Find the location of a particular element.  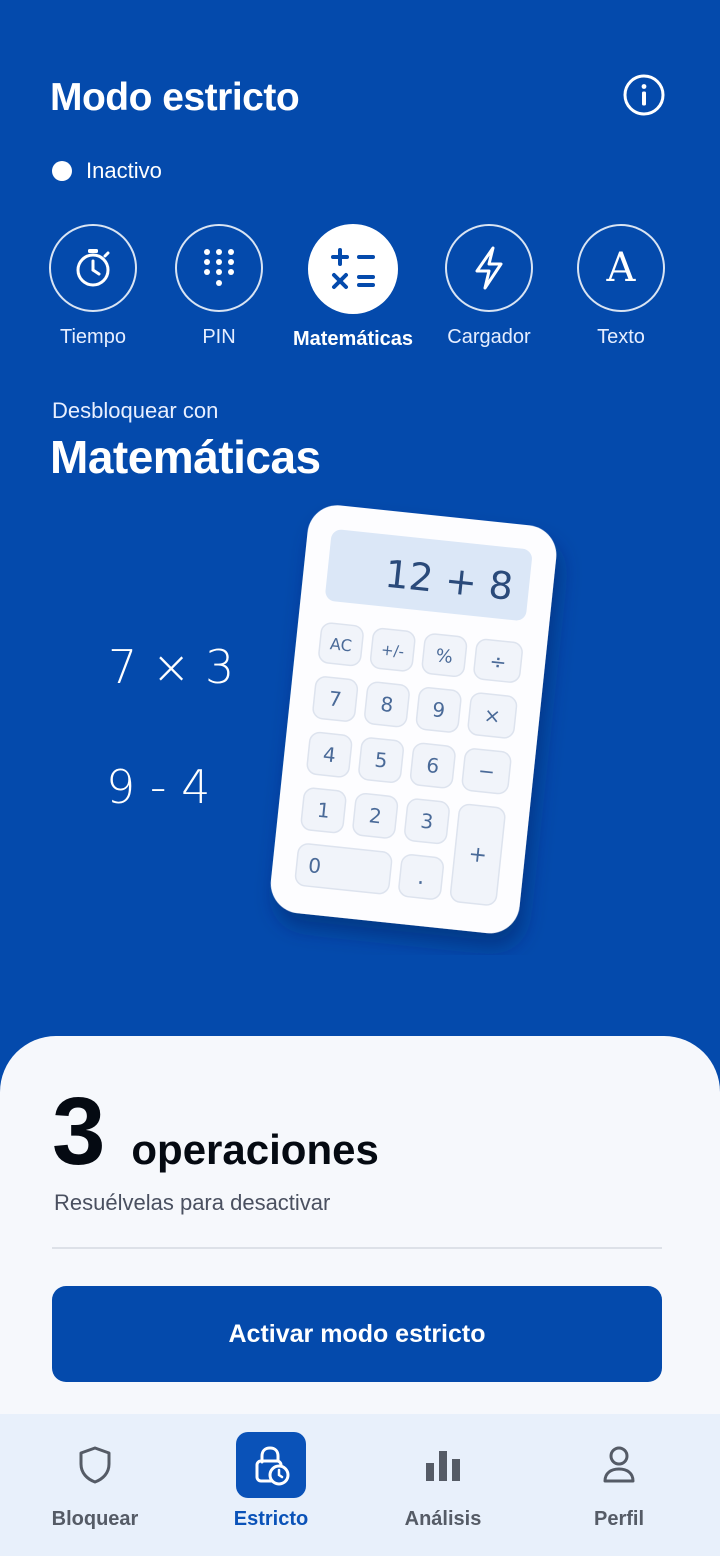

unlock-mode-selector: Tiempo PIN Matemáticas Cargador A Texto is located at coordinates (360, 294).